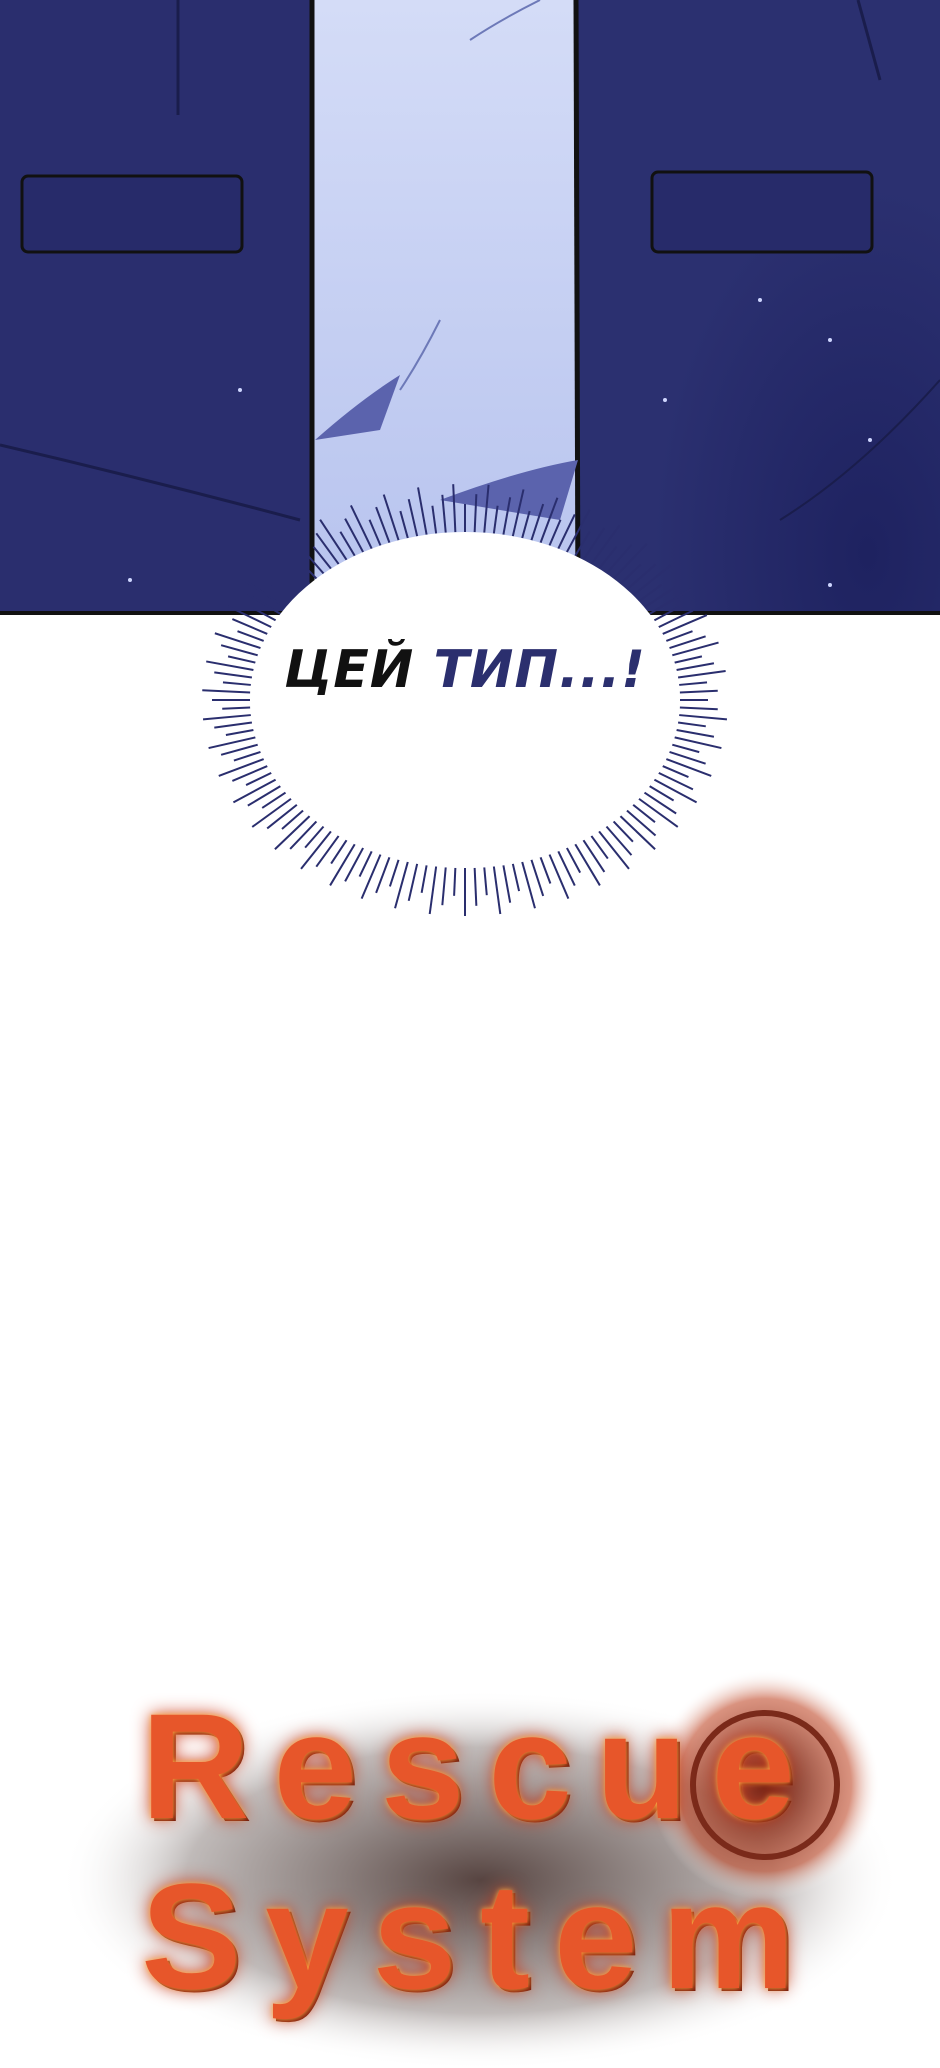 The width and height of the screenshot is (940, 2068). I want to click on logo-line-rescue: Rescue, so click(480, 1766).